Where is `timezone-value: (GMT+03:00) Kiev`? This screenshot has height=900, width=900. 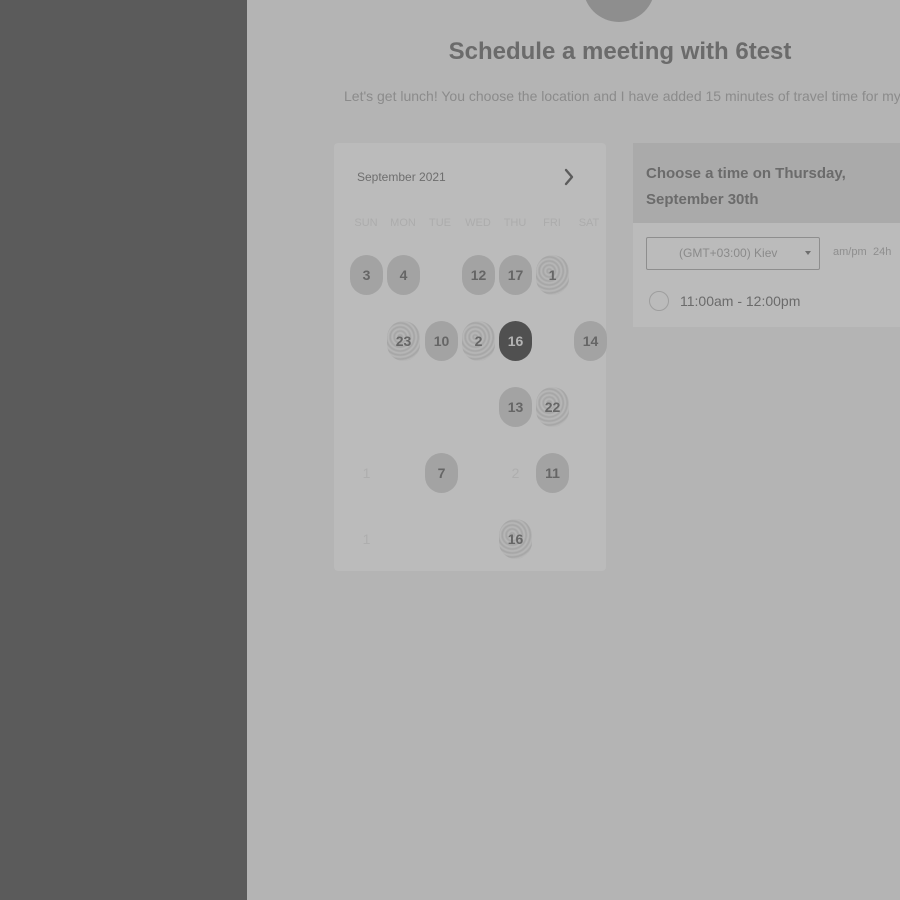 timezone-value: (GMT+03:00) Kiev is located at coordinates (728, 253).